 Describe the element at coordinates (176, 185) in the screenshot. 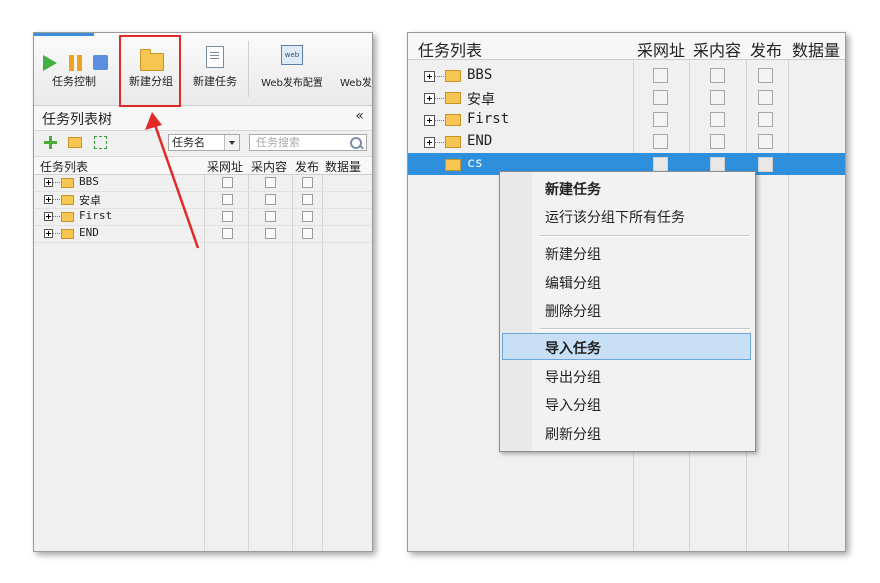

I see `arrow-shaft` at that location.